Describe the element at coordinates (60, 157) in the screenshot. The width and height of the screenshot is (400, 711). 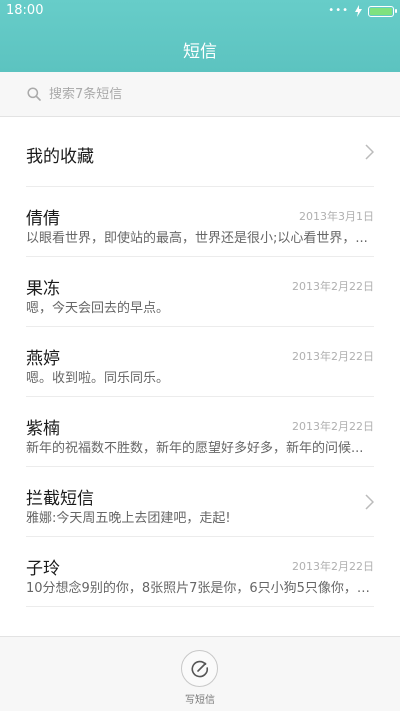
I see `favorites-label: 我的收藏` at that location.